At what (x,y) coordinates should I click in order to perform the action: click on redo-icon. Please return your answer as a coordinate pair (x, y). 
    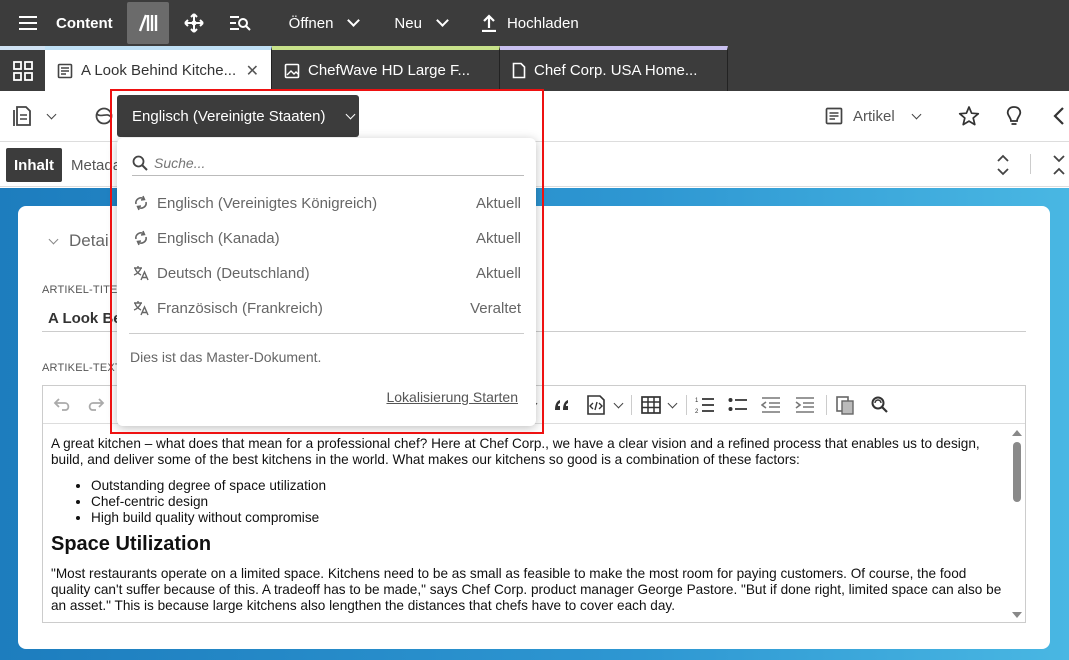
    Looking at the image, I should click on (95, 405).